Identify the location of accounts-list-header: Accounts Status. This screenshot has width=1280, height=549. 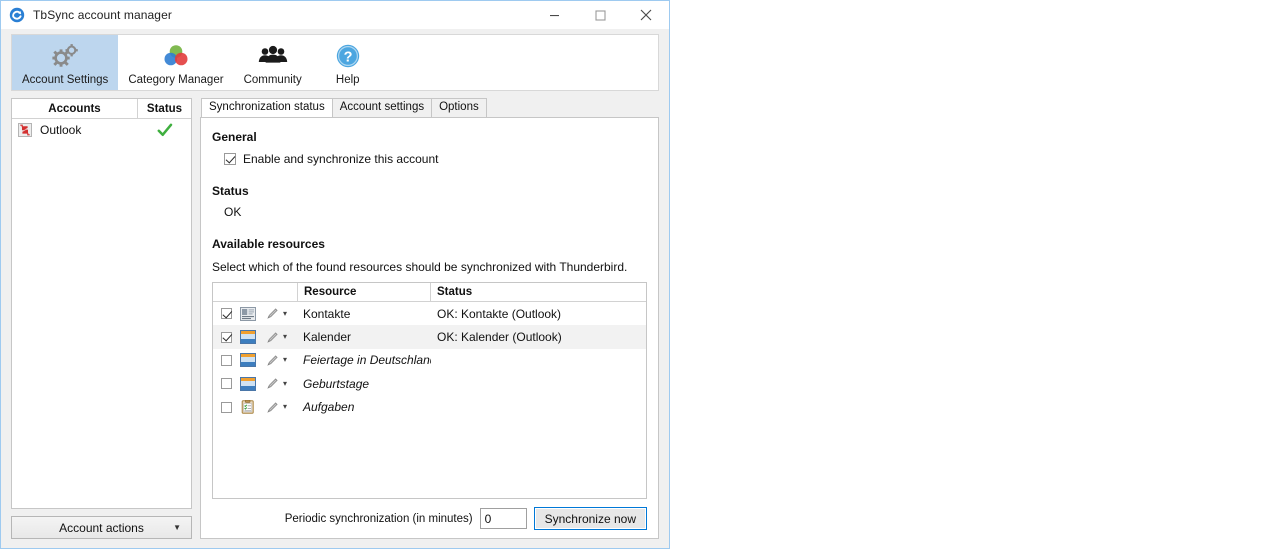
(101, 109).